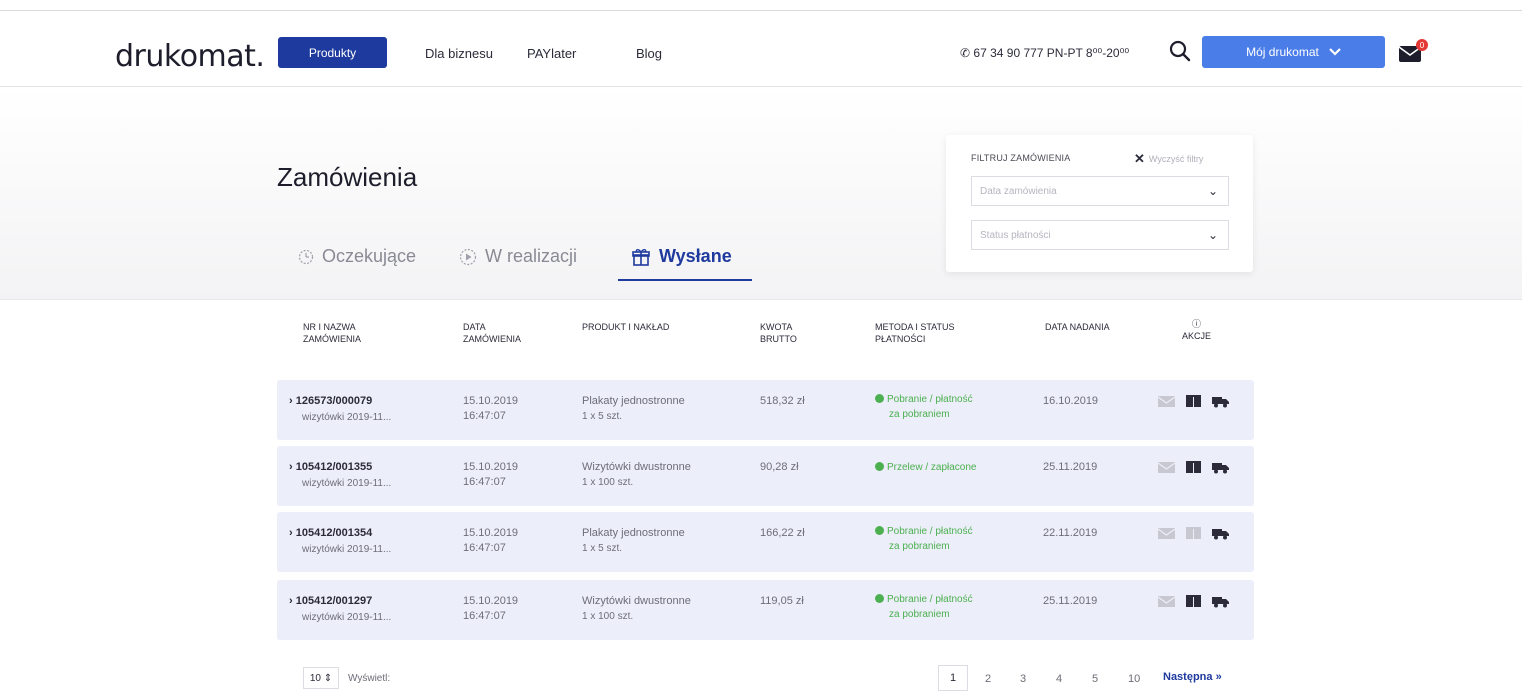  What do you see at coordinates (782, 601) in the screenshot?
I see `order-amount: 119,05 zł` at bounding box center [782, 601].